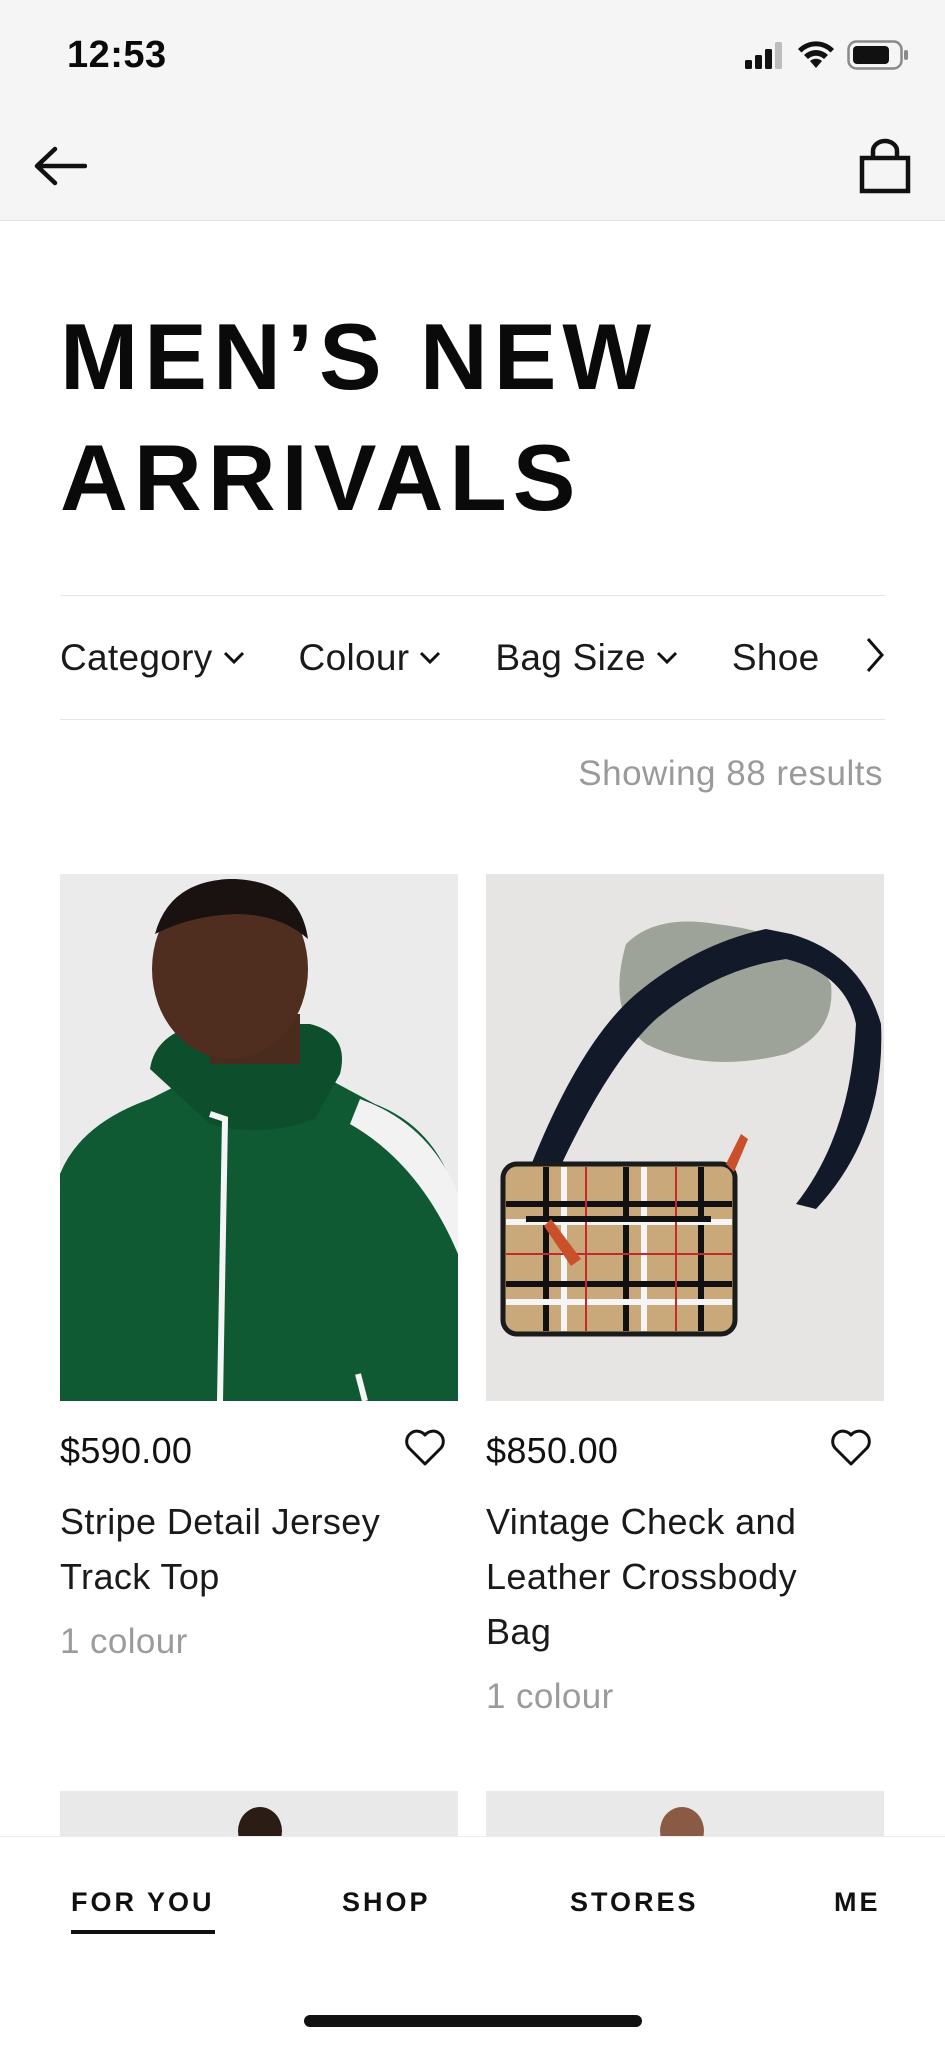  Describe the element at coordinates (359, 417) in the screenshot. I see `page-title: MEN’S NEW ARRIVALS` at that location.